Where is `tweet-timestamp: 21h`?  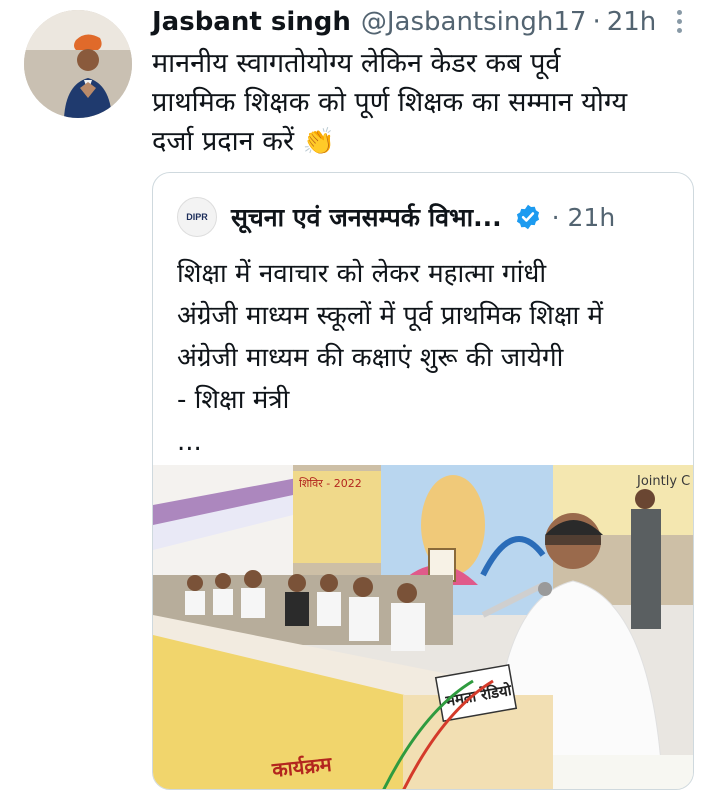 tweet-timestamp: 21h is located at coordinates (632, 22).